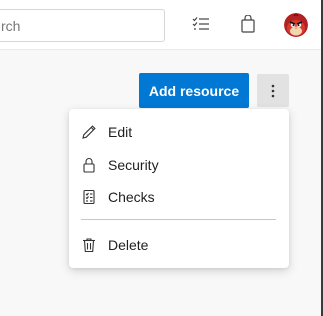  What do you see at coordinates (179, 165) in the screenshot?
I see `menu-item-security: Security` at bounding box center [179, 165].